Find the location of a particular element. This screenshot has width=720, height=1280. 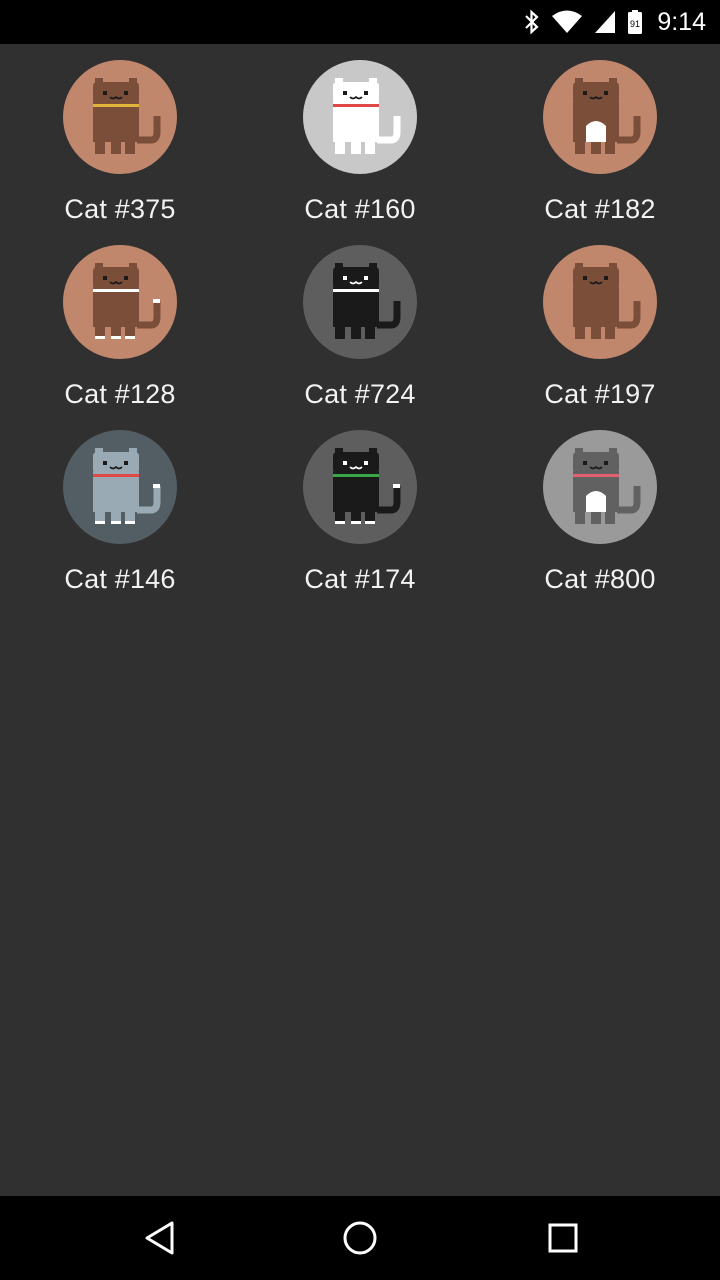

cat-item: Cat #128 is located at coordinates (120, 321).